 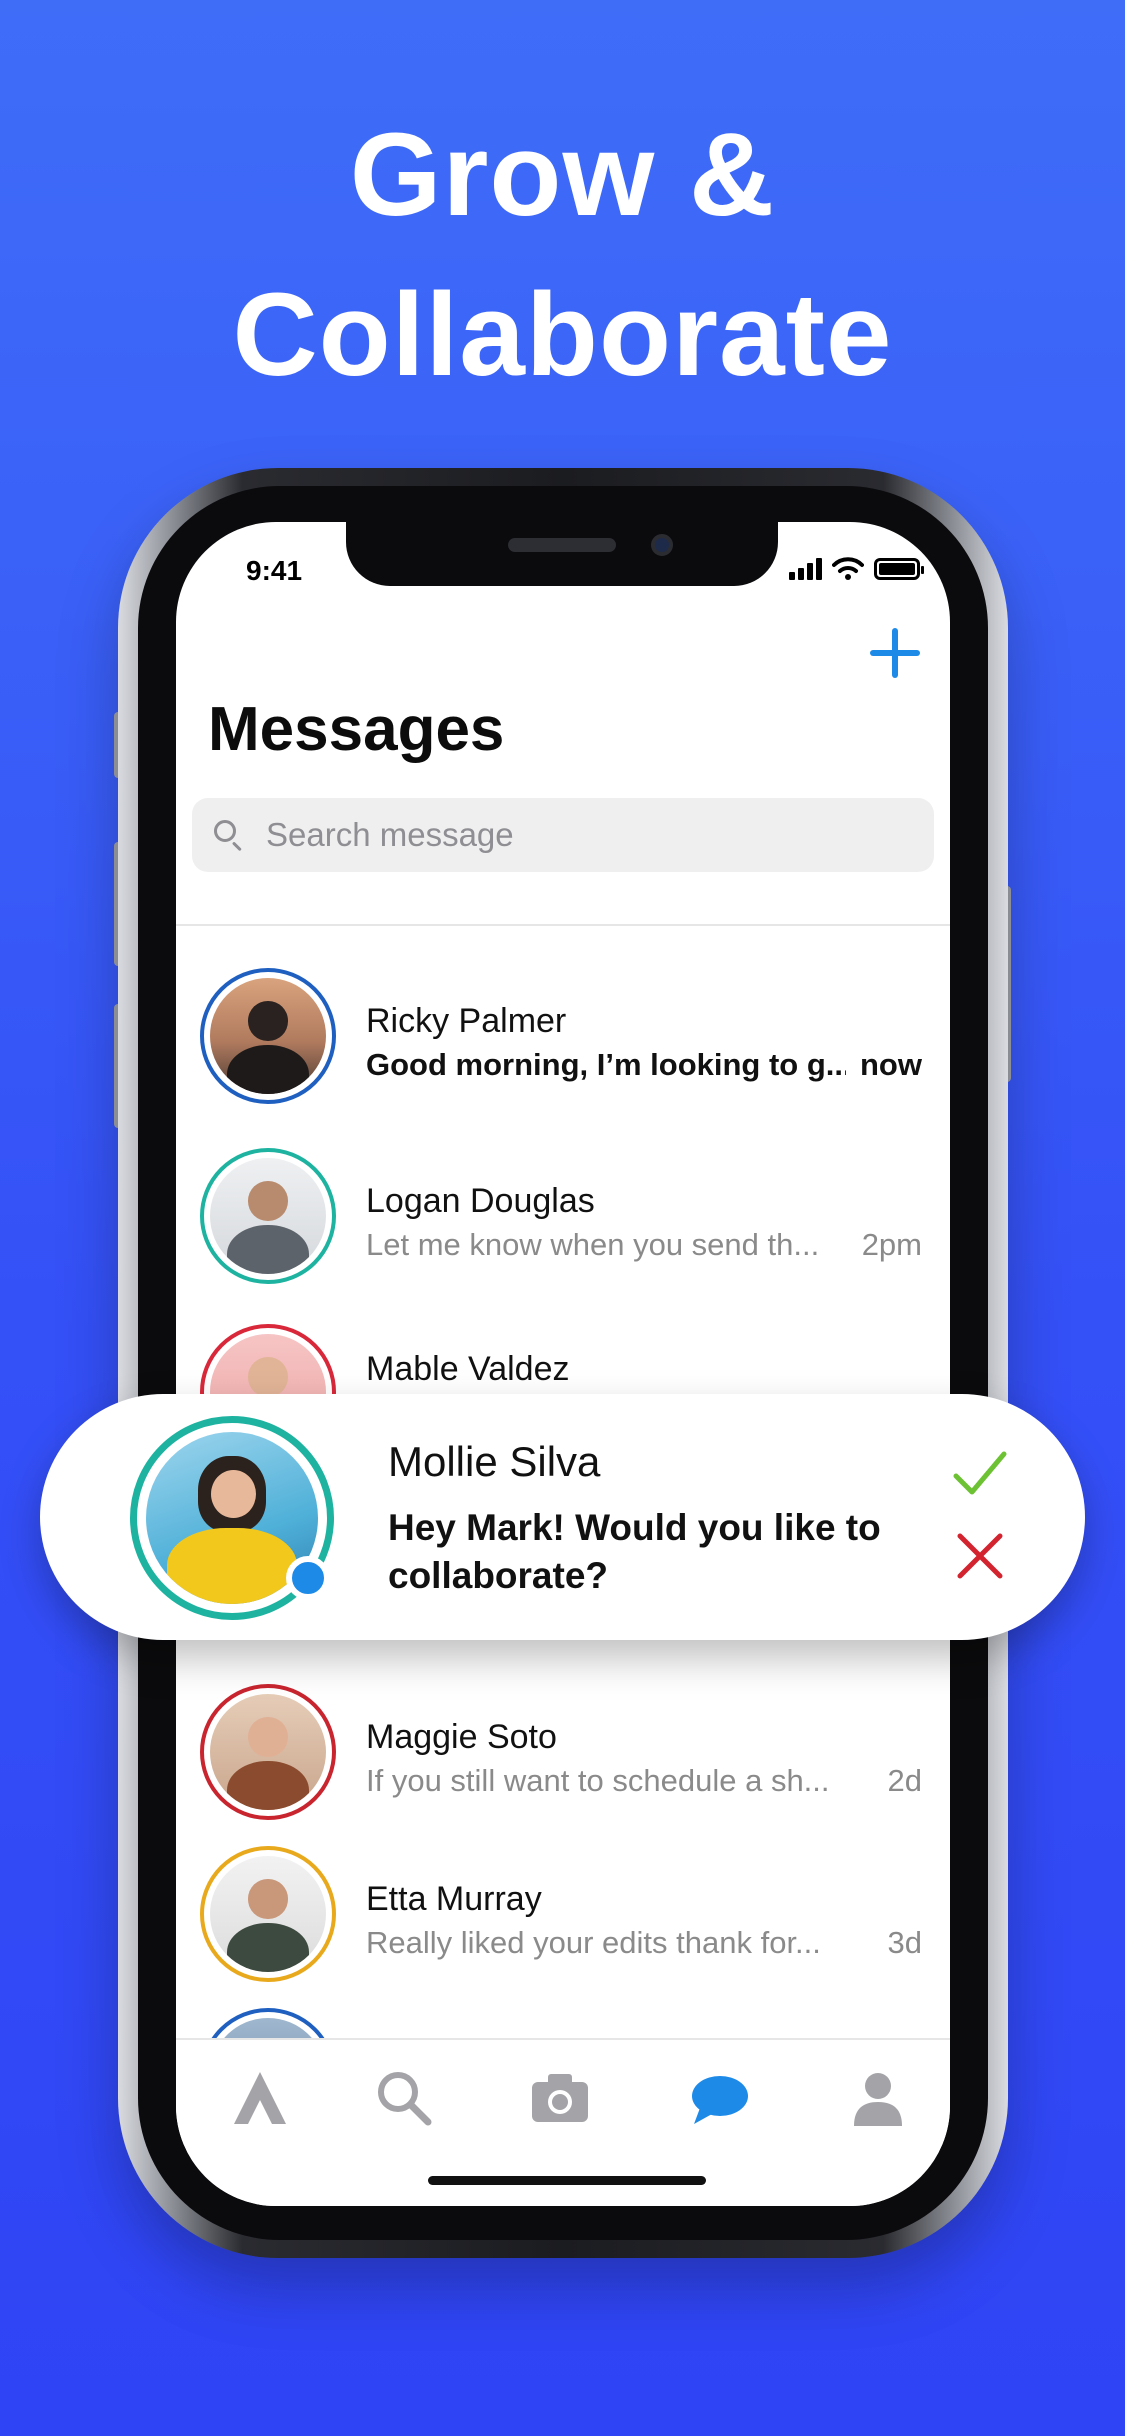 I want to click on headline: Grow & Collaborate, so click(x=562, y=255).